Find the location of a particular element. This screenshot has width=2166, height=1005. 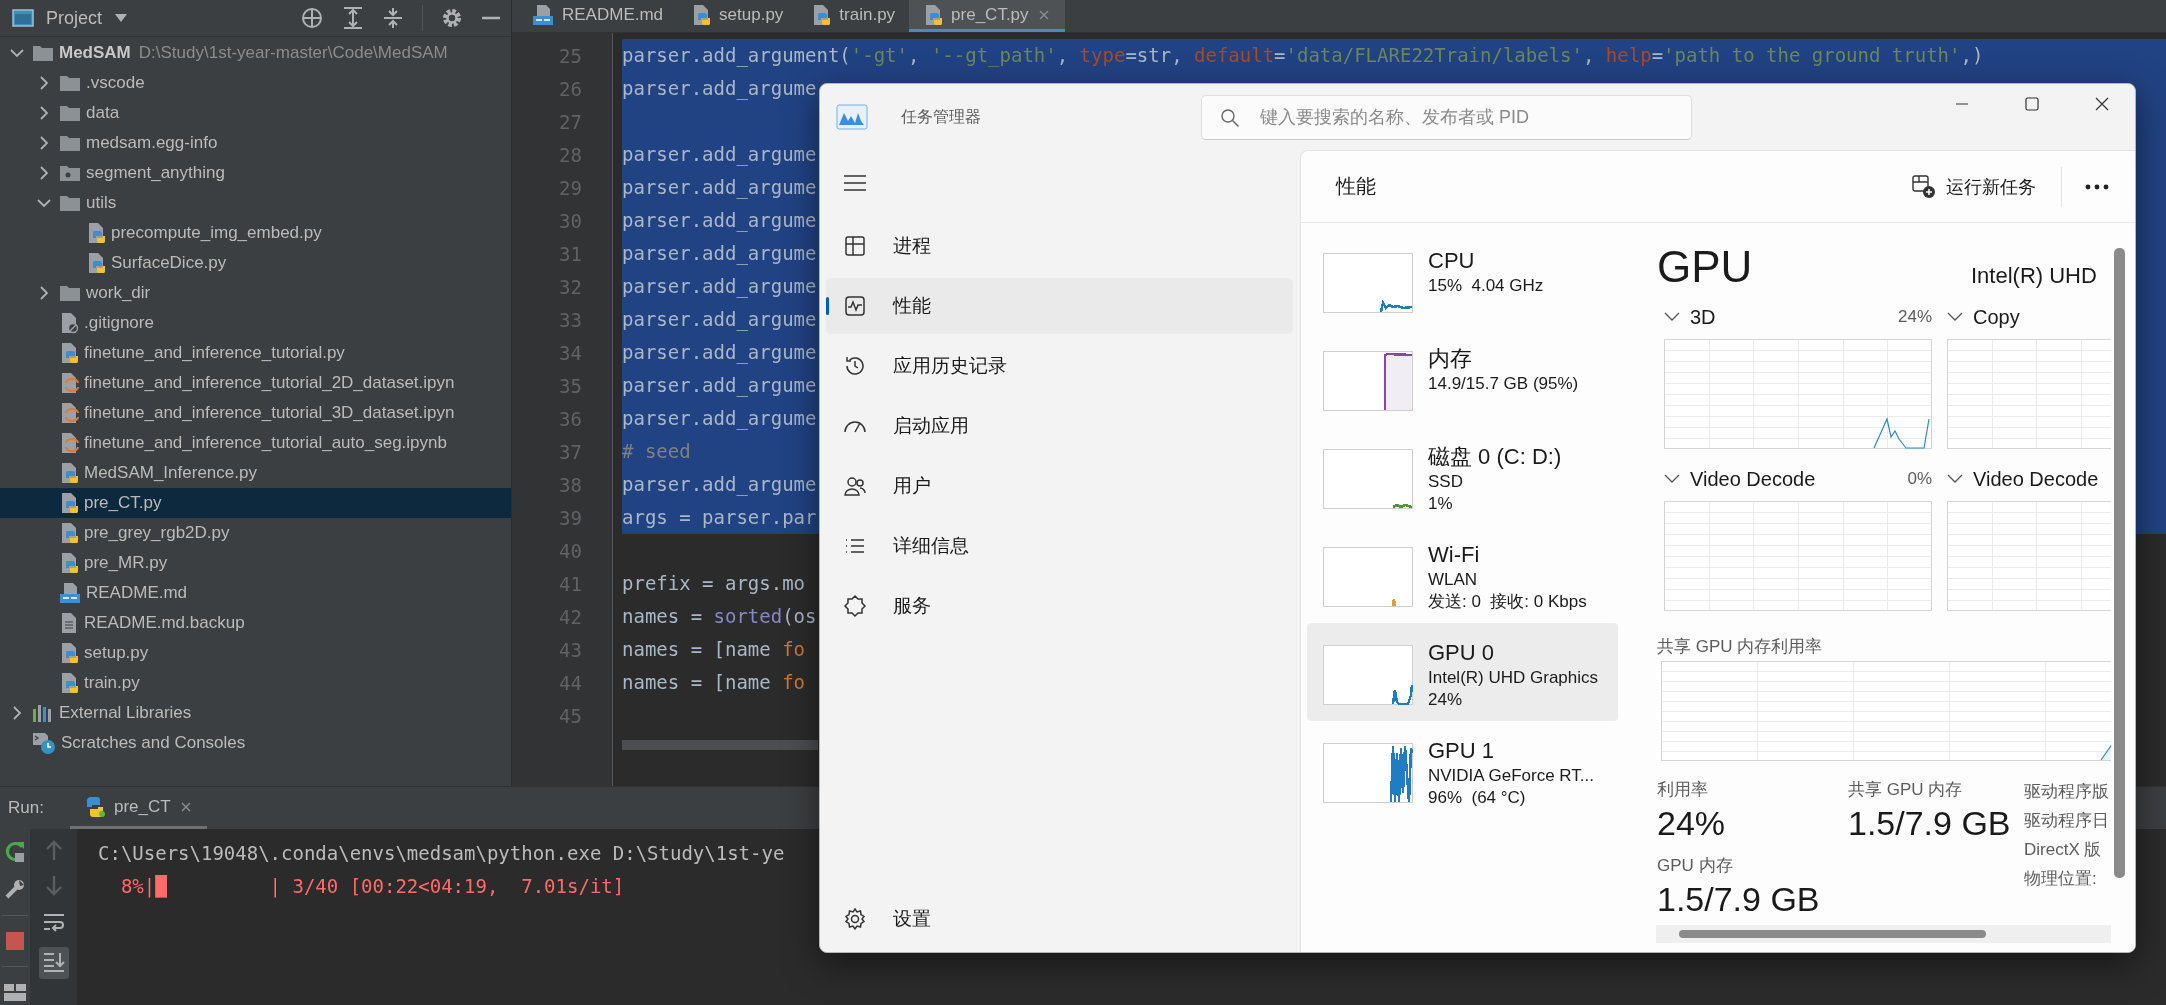

tree-item: External Libraries is located at coordinates (255, 713).